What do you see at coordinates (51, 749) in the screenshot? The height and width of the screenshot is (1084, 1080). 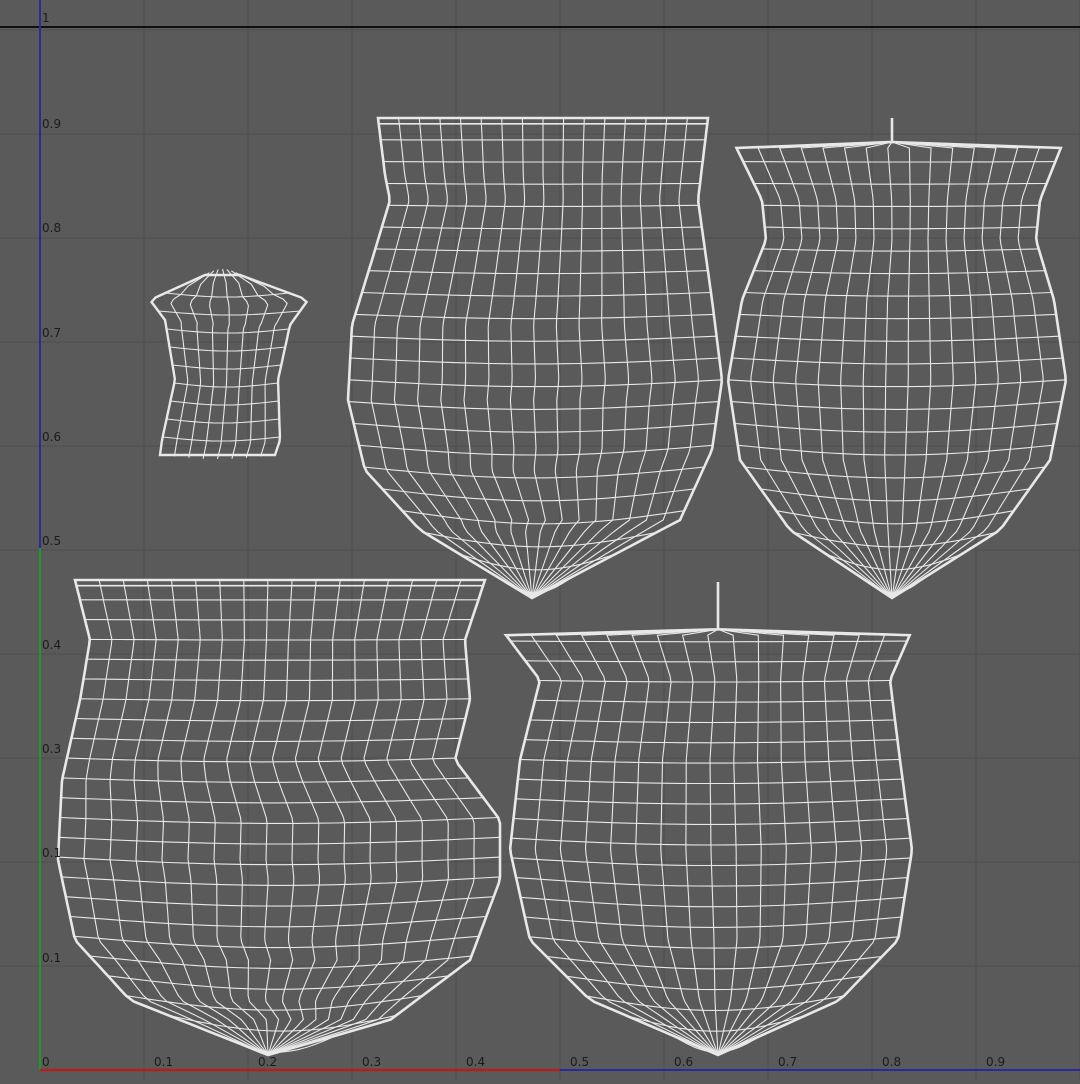 I see `v-tick-label: 0.3` at bounding box center [51, 749].